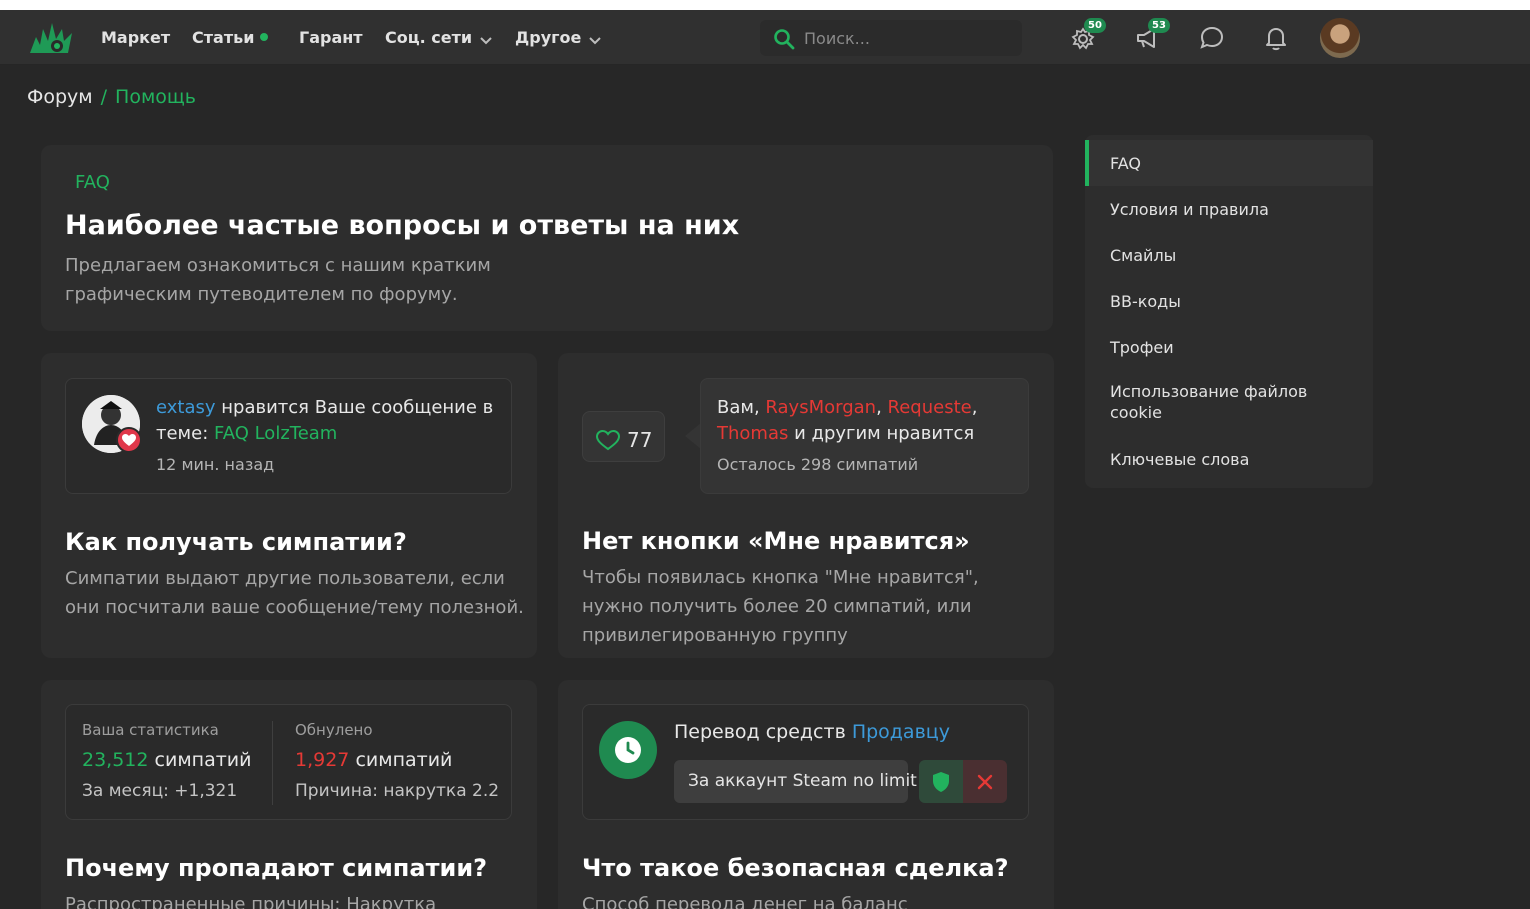  Describe the element at coordinates (397, 791) in the screenshot. I see `stat-extra: Причина: накрутка 2.2` at that location.